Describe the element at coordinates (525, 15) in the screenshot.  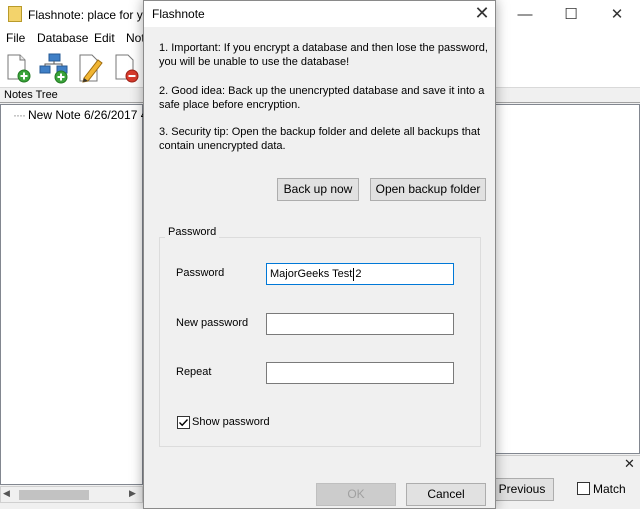
I see `minimize-button: —` at that location.